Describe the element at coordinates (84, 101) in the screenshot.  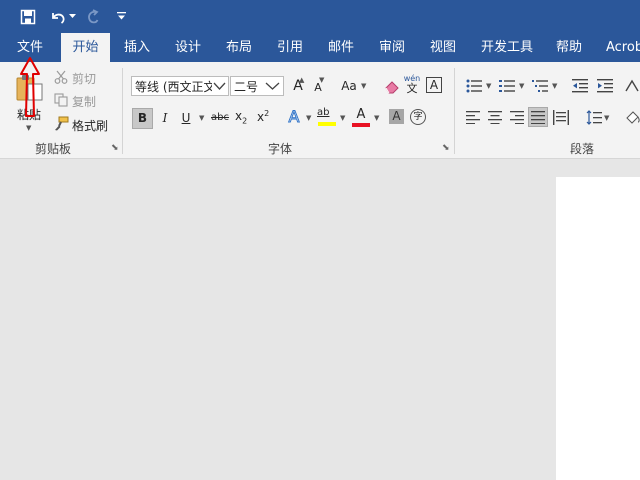
I see `copy-button: 复制` at that location.